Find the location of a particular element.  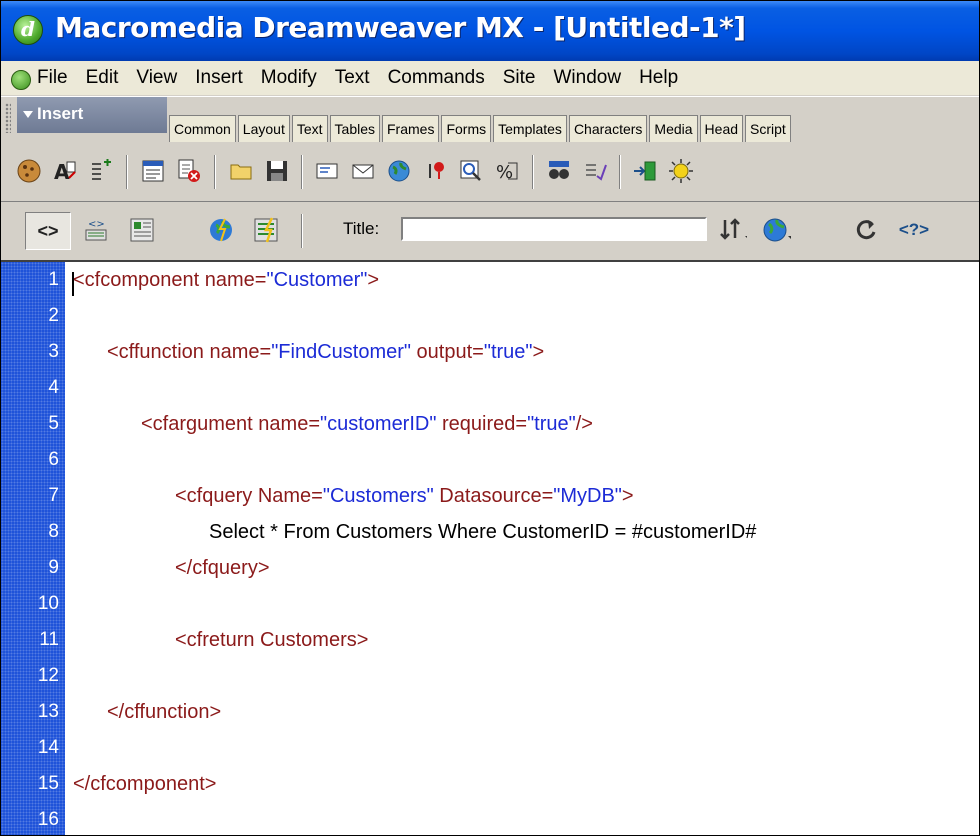

line-number: 13 is located at coordinates (48, 711).